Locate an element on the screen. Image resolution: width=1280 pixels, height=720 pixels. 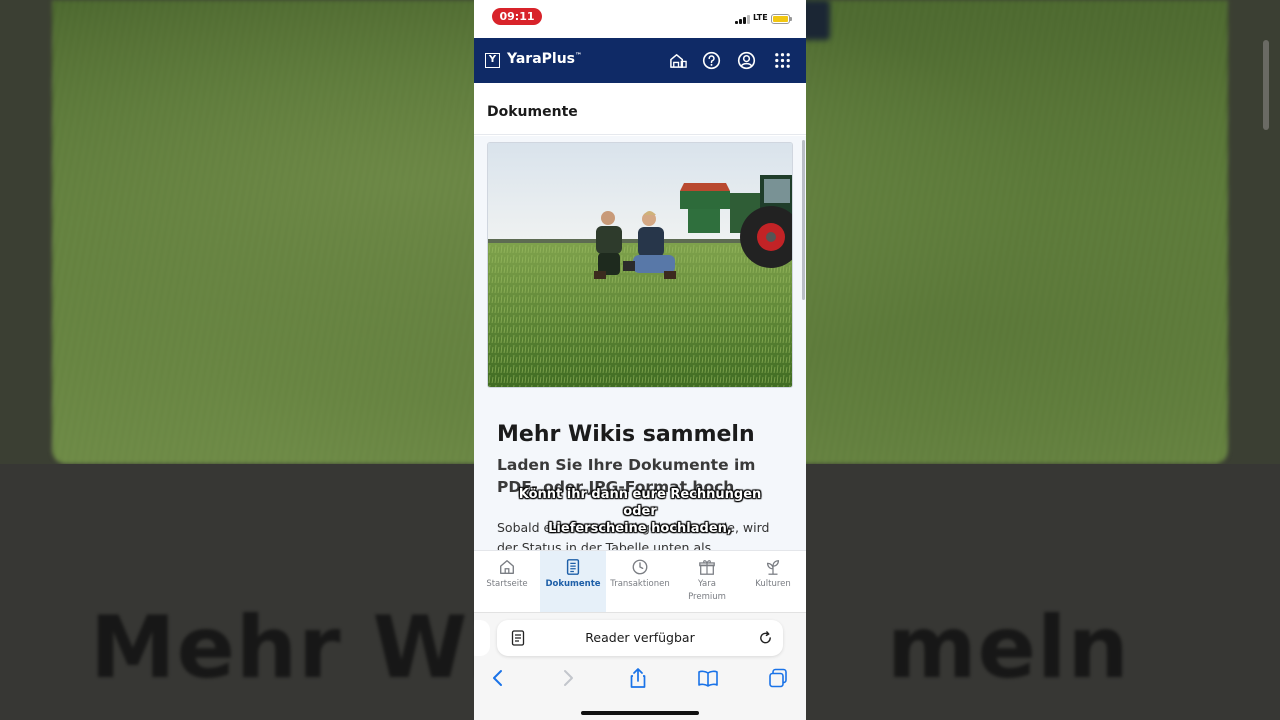
tab-label: Transaktionen is located at coordinates (640, 584).